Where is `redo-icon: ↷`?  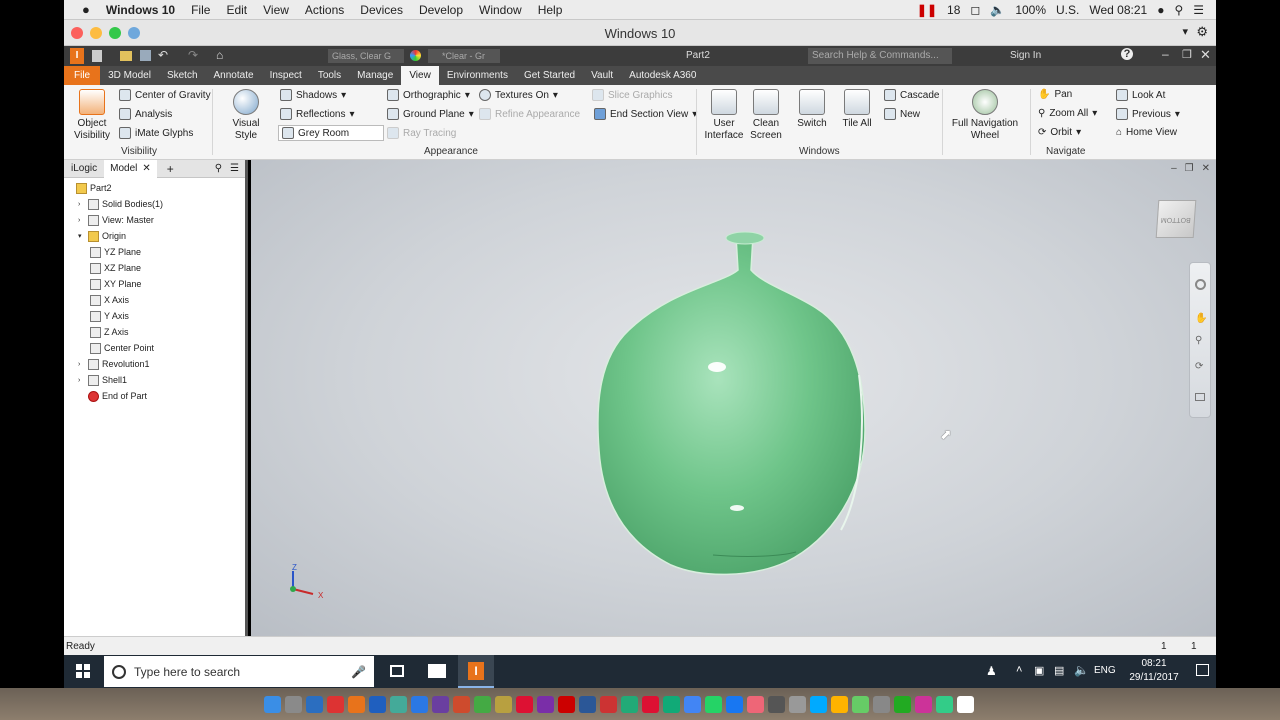
redo-icon: ↷ is located at coordinates (193, 55).